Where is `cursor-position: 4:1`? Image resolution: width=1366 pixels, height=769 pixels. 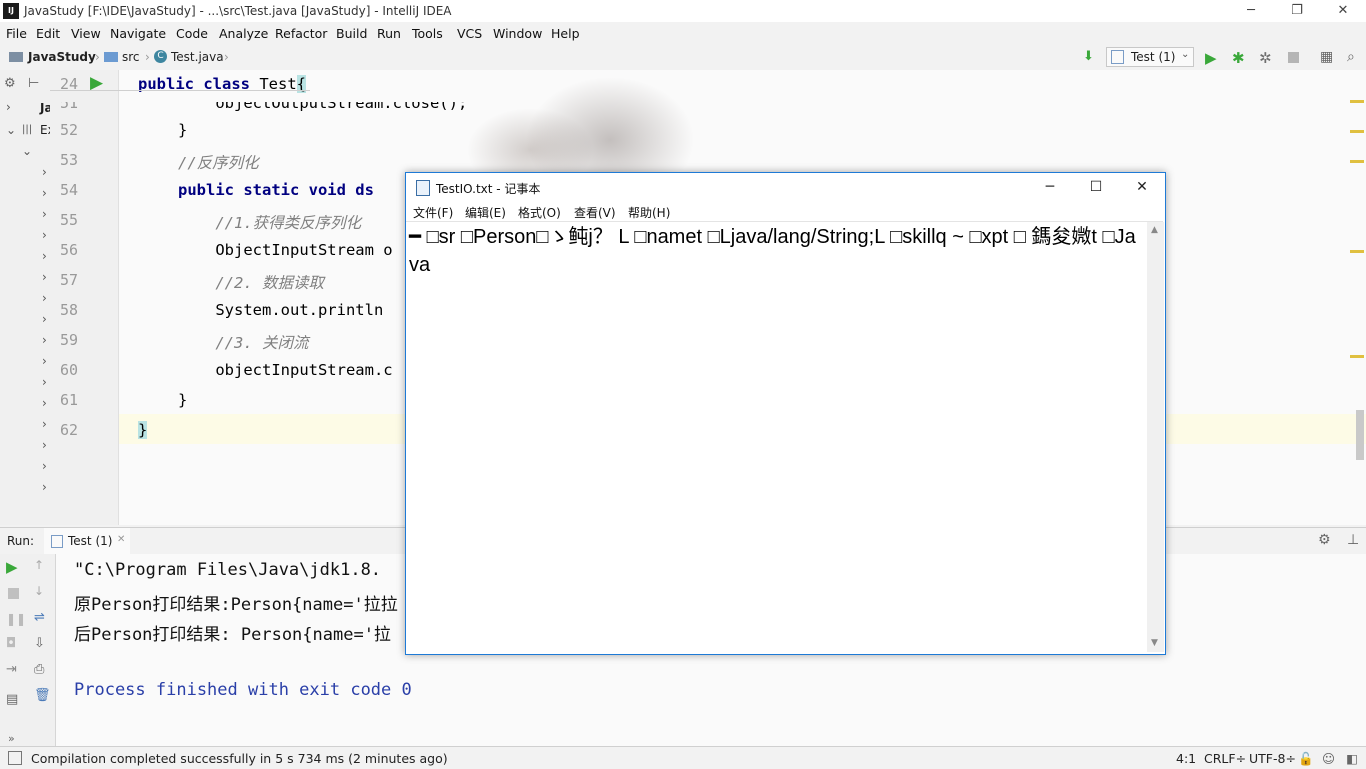 cursor-position: 4:1 is located at coordinates (1186, 758).